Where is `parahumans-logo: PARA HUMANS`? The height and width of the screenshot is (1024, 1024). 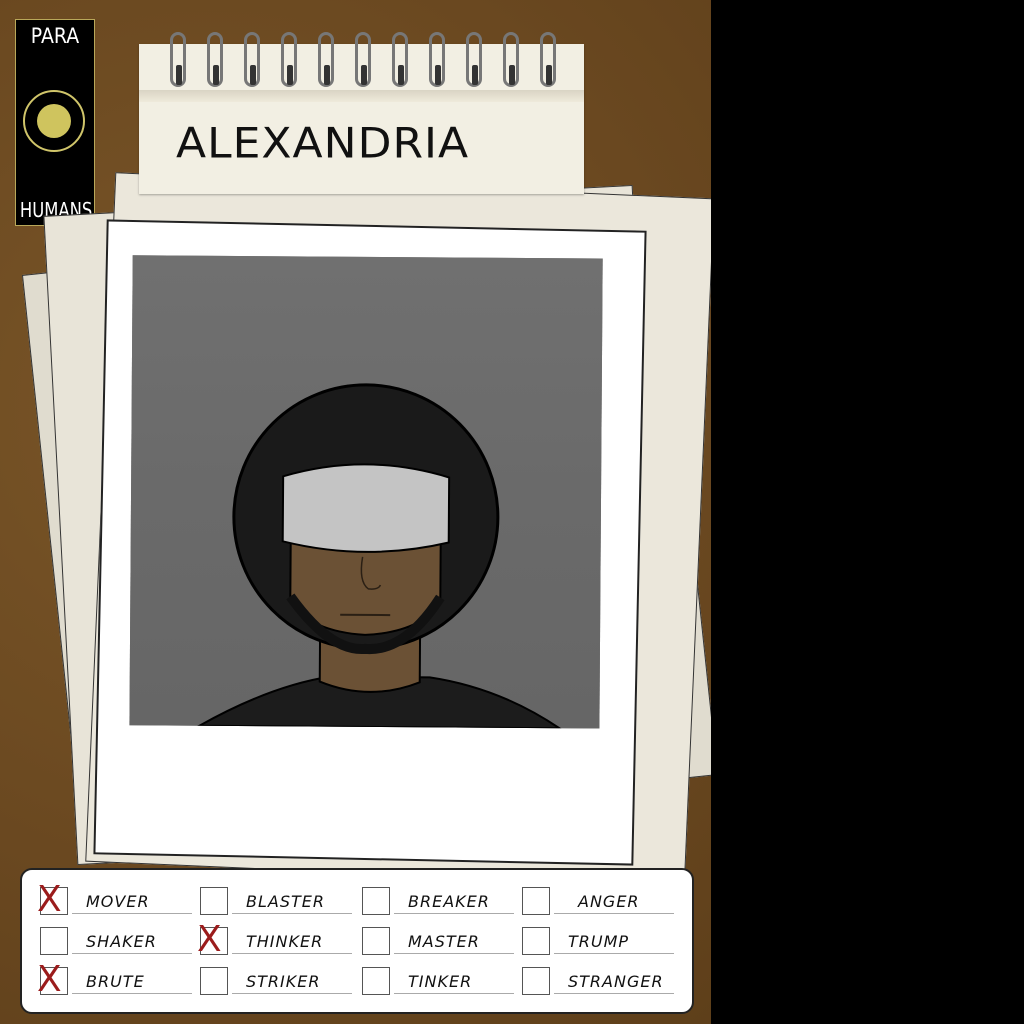
parahumans-logo: PARA HUMANS is located at coordinates (55, 122).